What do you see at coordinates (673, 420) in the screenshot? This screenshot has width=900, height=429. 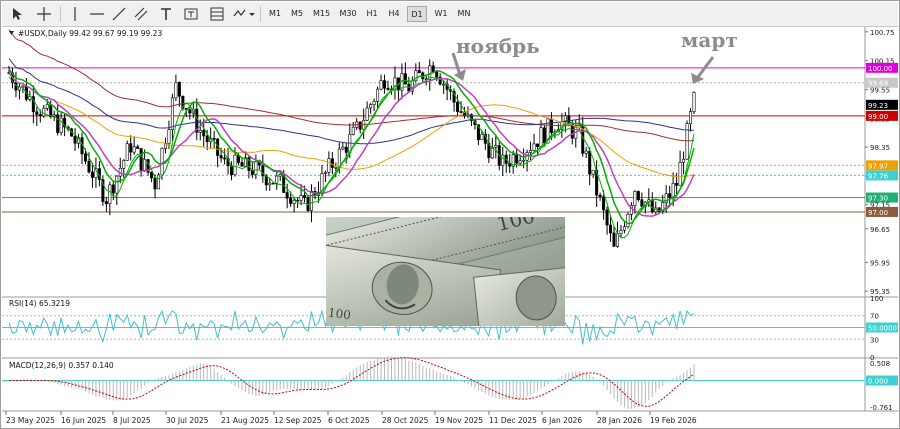 I see `x-tick-label: 19 Feb 2026` at bounding box center [673, 420].